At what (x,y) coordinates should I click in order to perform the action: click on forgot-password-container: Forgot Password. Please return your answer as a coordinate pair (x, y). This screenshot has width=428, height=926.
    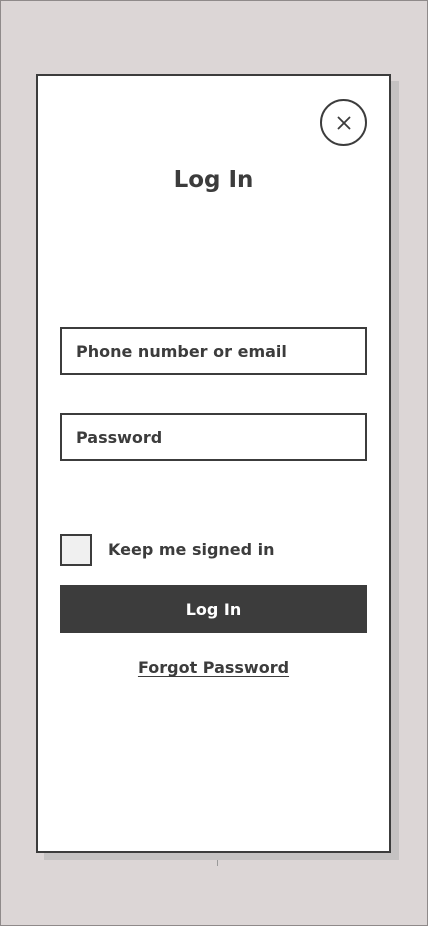
    Looking at the image, I should click on (213, 668).